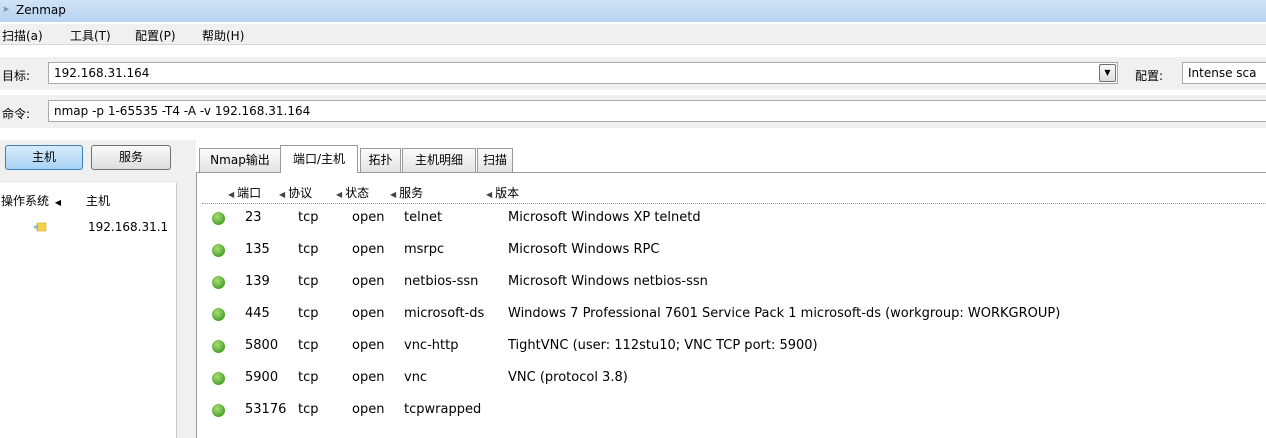 The width and height of the screenshot is (1266, 438). I want to click on tab-host-details: 主机明细, so click(439, 160).